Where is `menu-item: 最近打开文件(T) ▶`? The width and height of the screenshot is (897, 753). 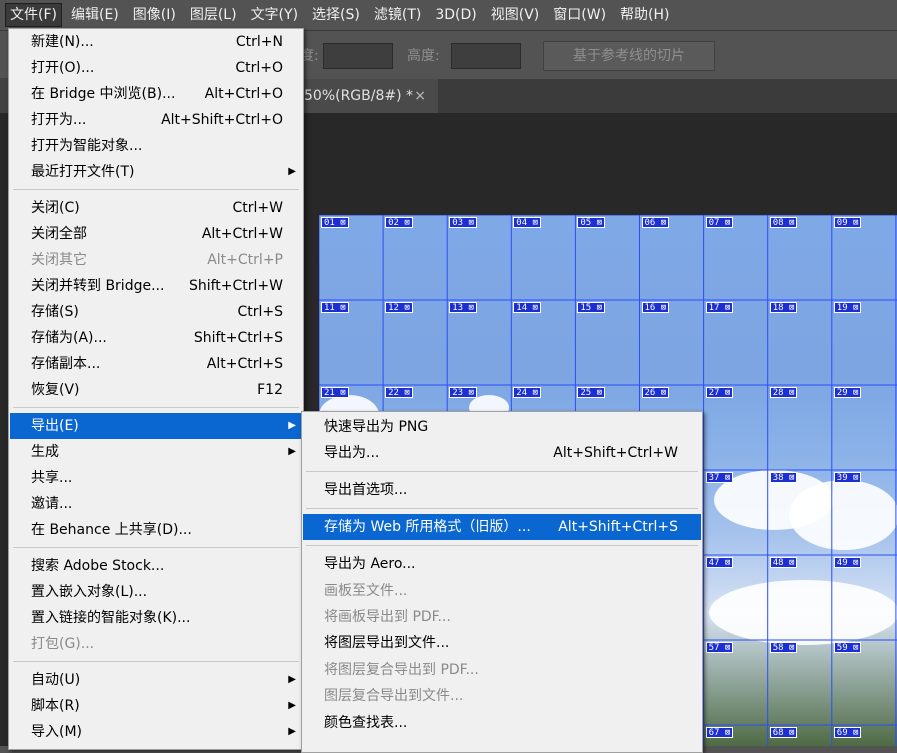 menu-item: 最近打开文件(T) ▶ is located at coordinates (156, 172).